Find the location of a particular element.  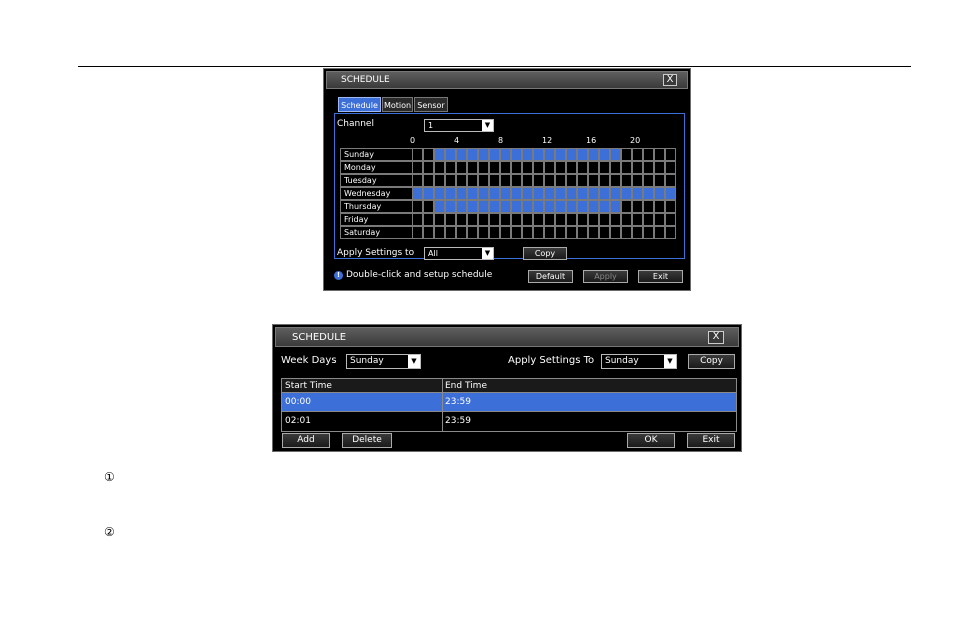

table-row: 00:00 23:59 is located at coordinates (509, 402).